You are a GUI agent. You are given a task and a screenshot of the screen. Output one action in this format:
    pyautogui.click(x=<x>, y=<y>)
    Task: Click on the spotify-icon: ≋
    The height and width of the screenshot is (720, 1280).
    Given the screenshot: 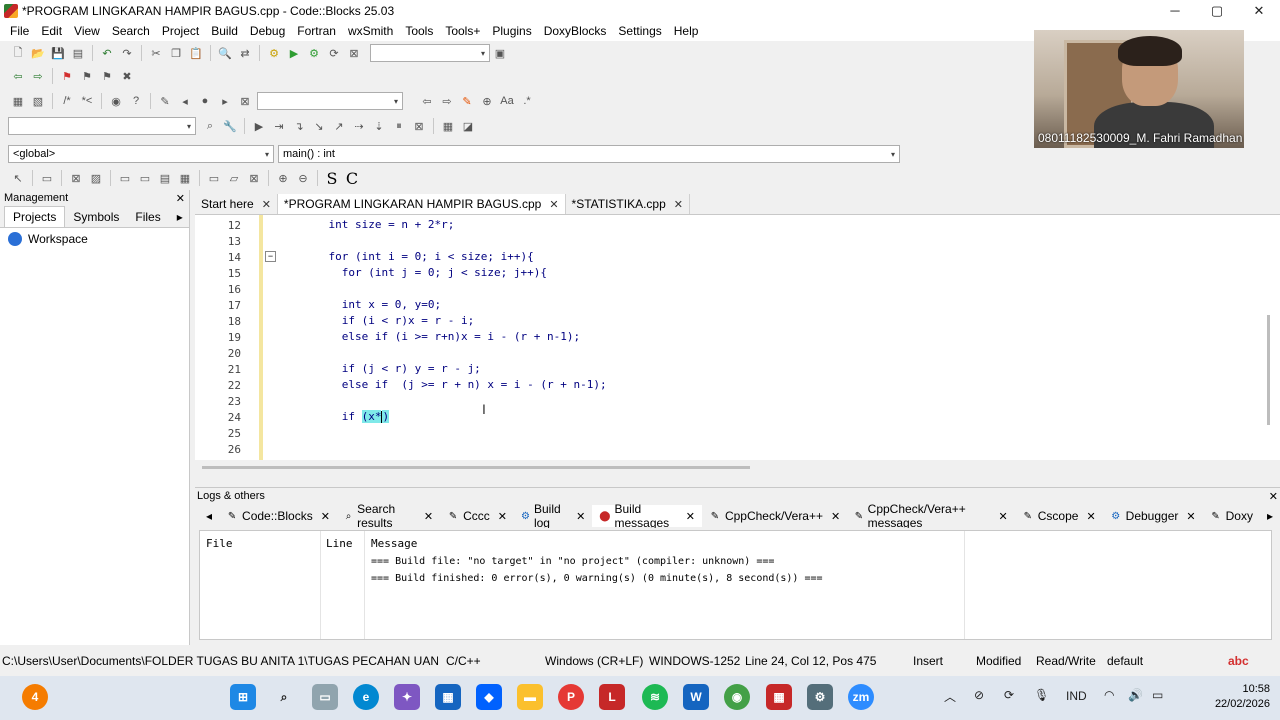 What is the action you would take?
    pyautogui.click(x=655, y=697)
    